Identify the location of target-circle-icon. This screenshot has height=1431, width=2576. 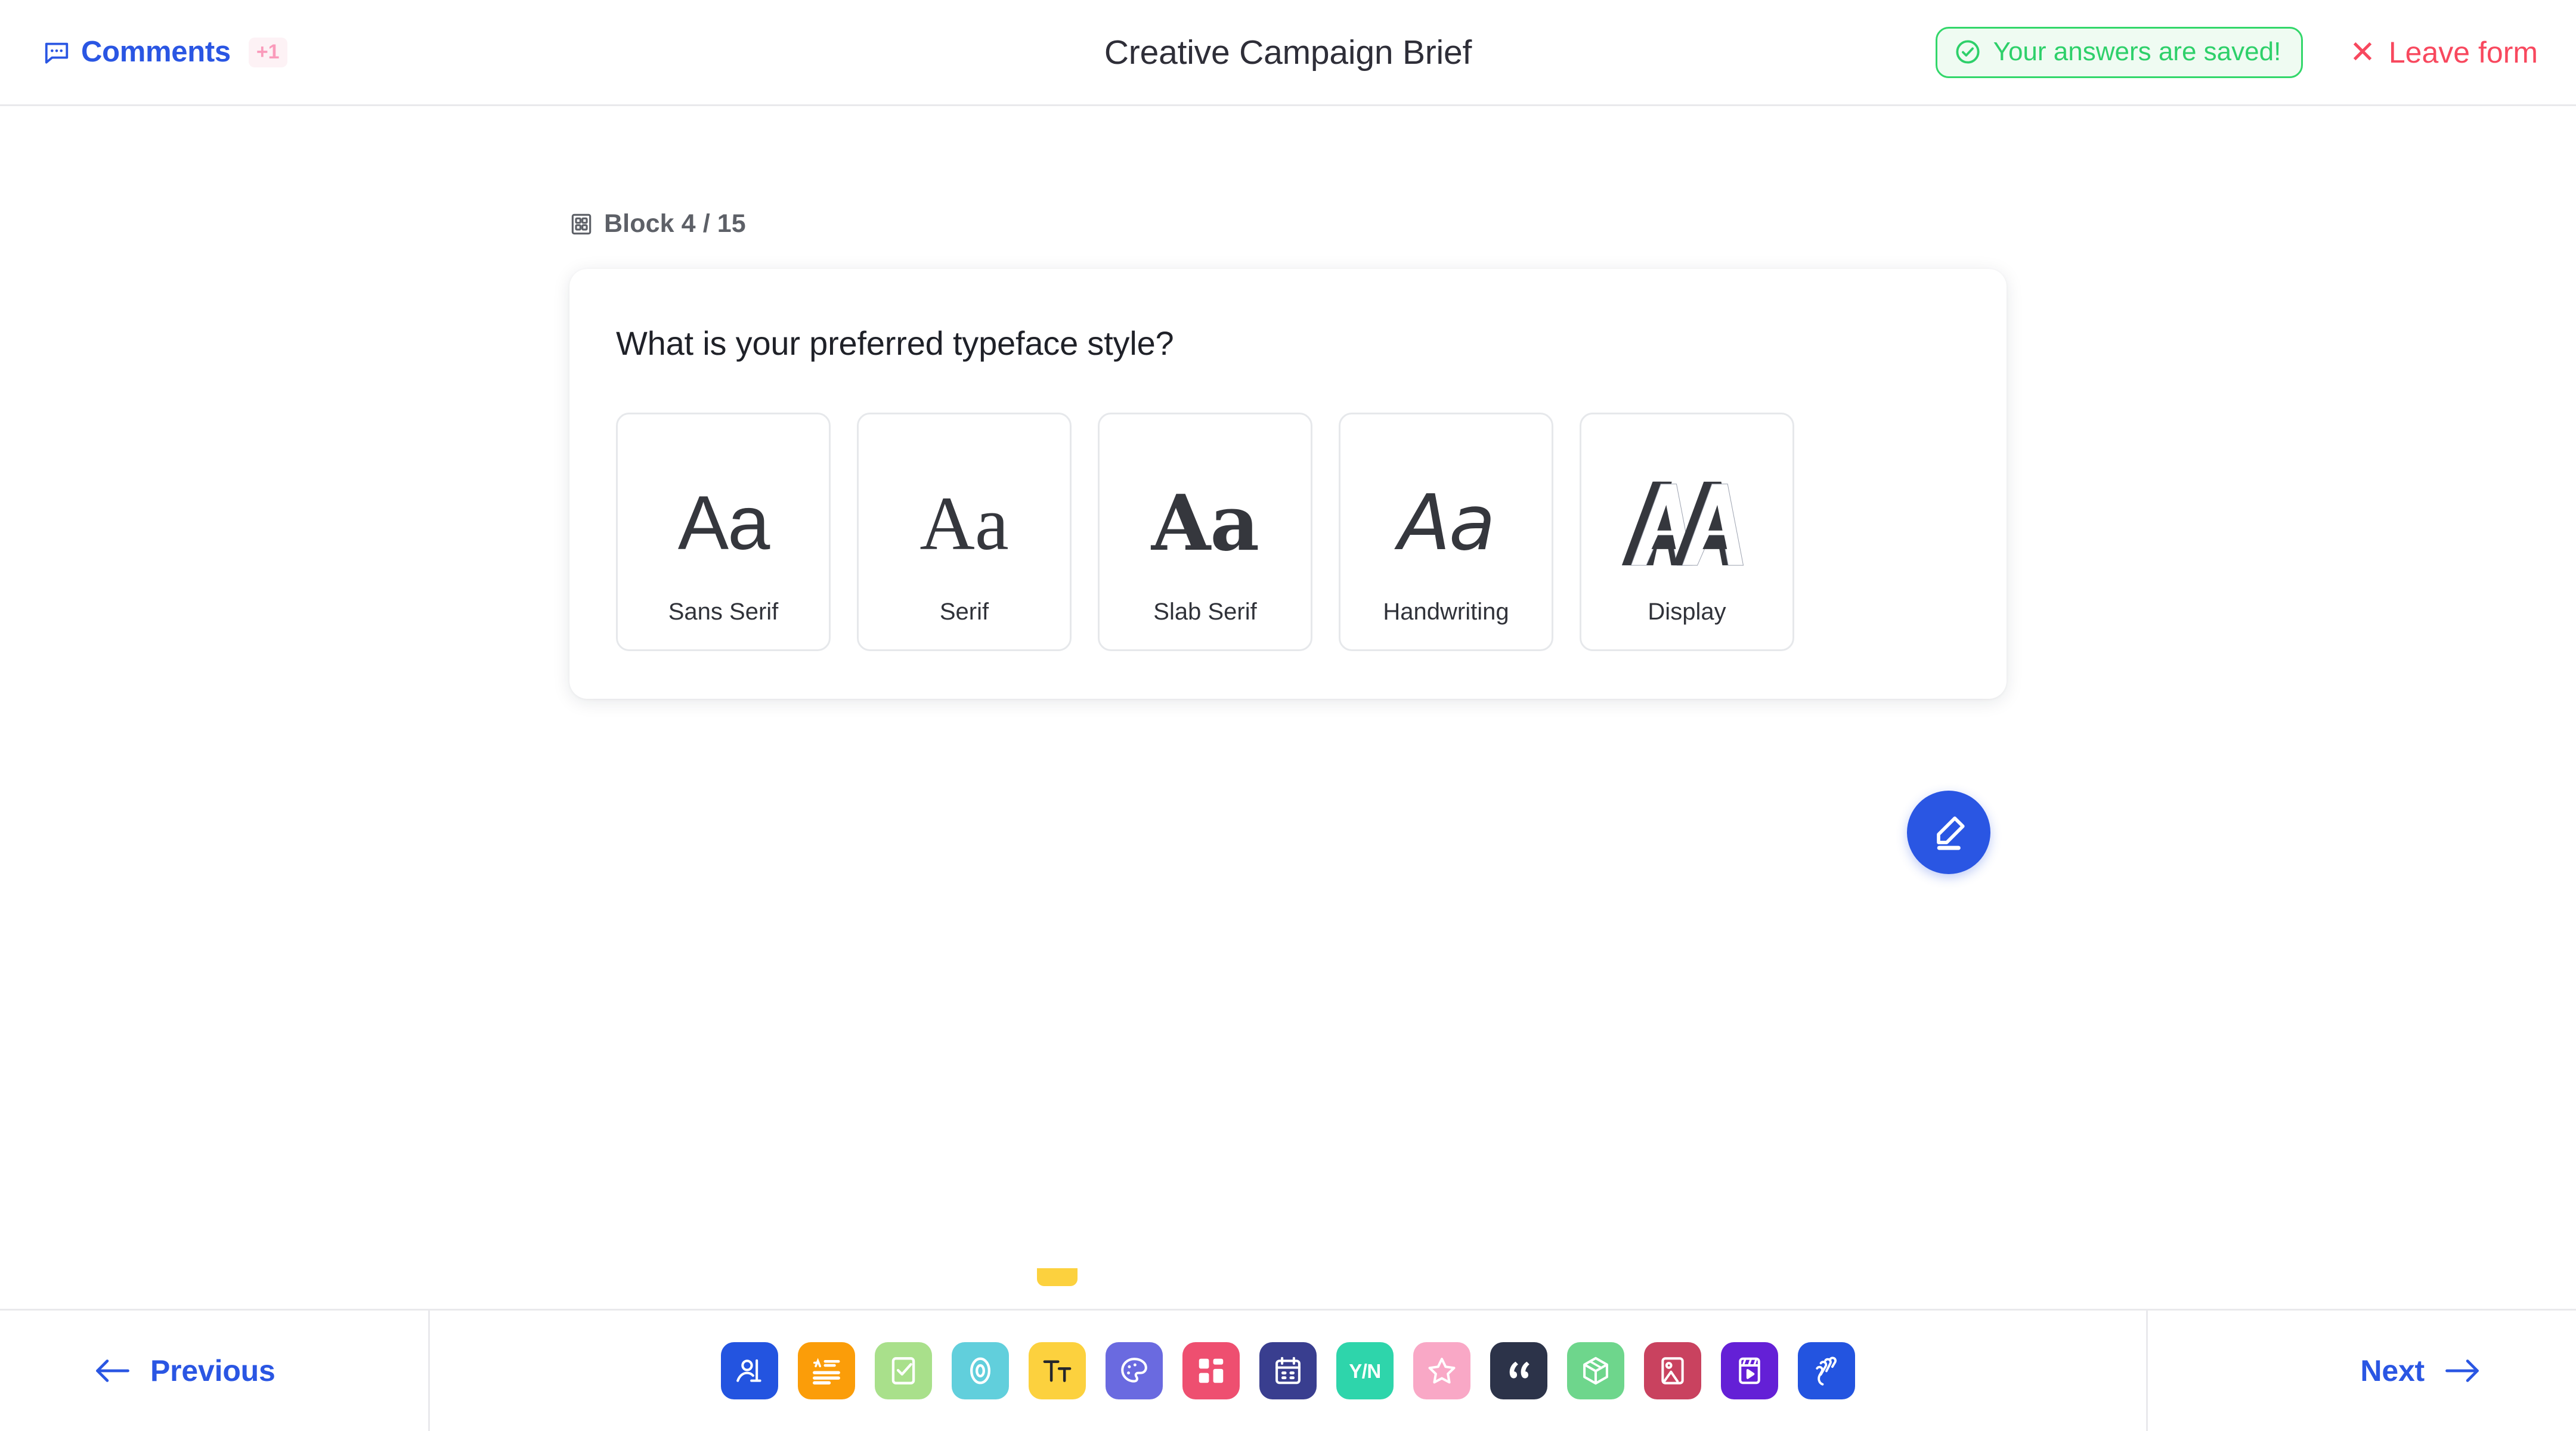
(980, 1370).